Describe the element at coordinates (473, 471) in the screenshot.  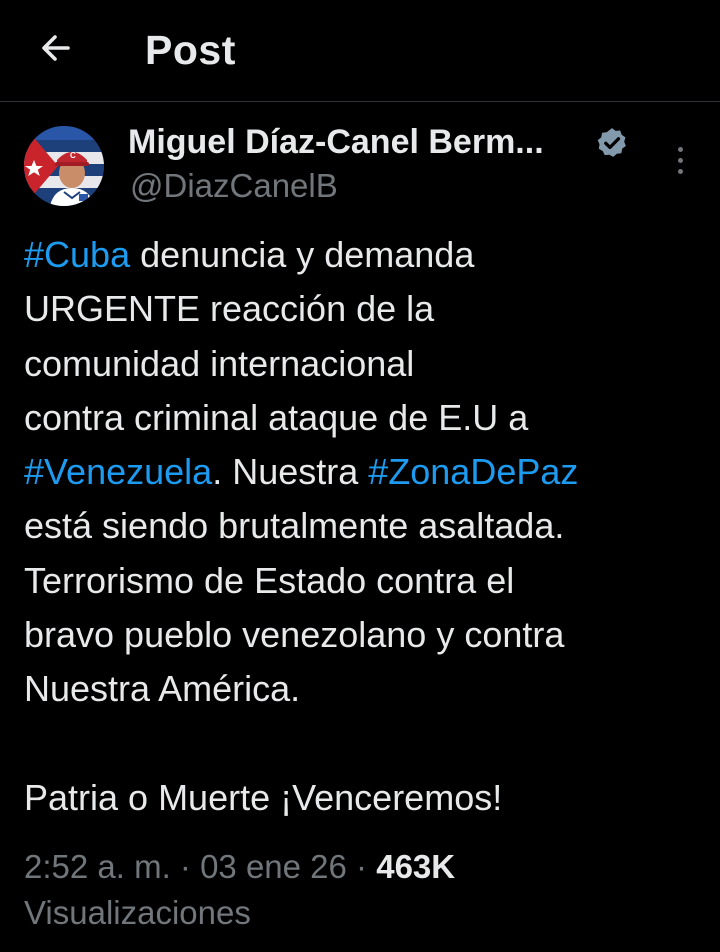
I see `hashtag-link: #ZonaDePaz` at that location.